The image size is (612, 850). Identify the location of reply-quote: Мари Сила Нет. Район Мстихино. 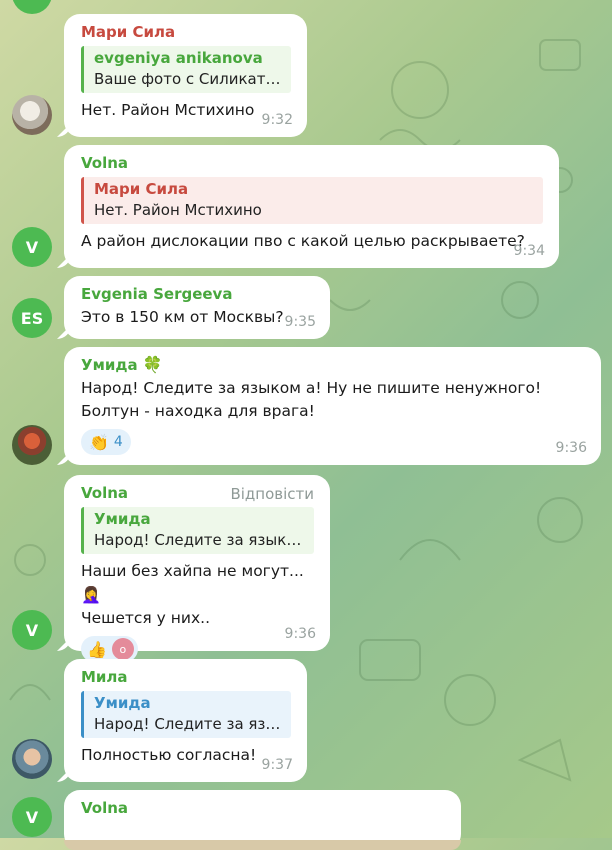
(312, 200).